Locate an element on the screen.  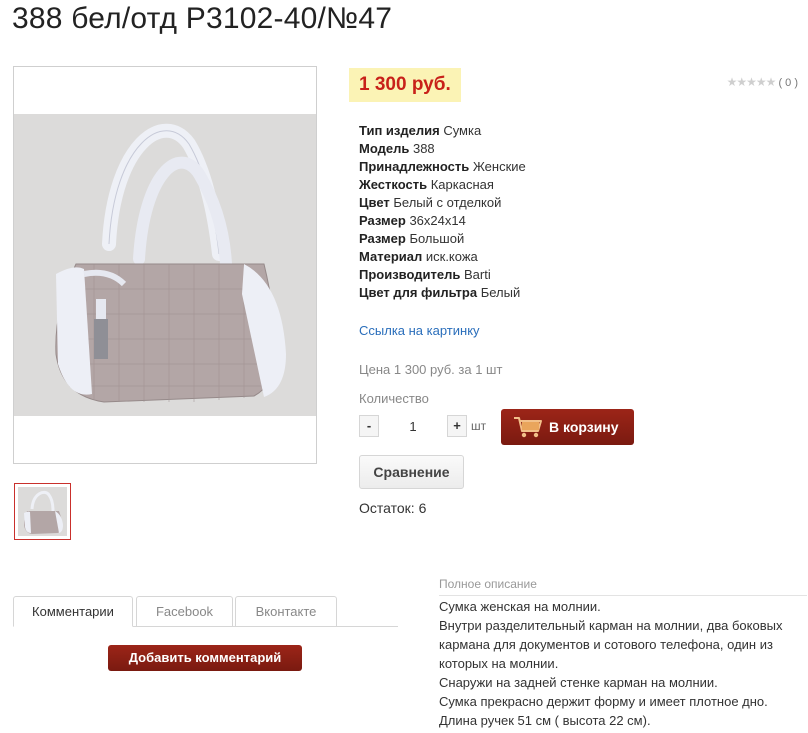
quantity-plus-button: + is located at coordinates (457, 426).